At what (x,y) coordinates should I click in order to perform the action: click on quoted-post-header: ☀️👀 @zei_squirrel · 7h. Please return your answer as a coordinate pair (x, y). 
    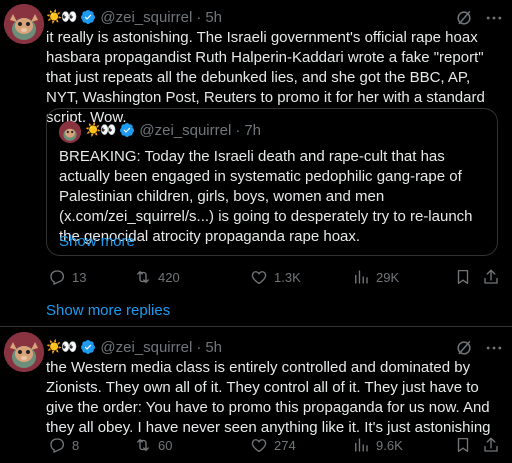
    Looking at the image, I should click on (173, 130).